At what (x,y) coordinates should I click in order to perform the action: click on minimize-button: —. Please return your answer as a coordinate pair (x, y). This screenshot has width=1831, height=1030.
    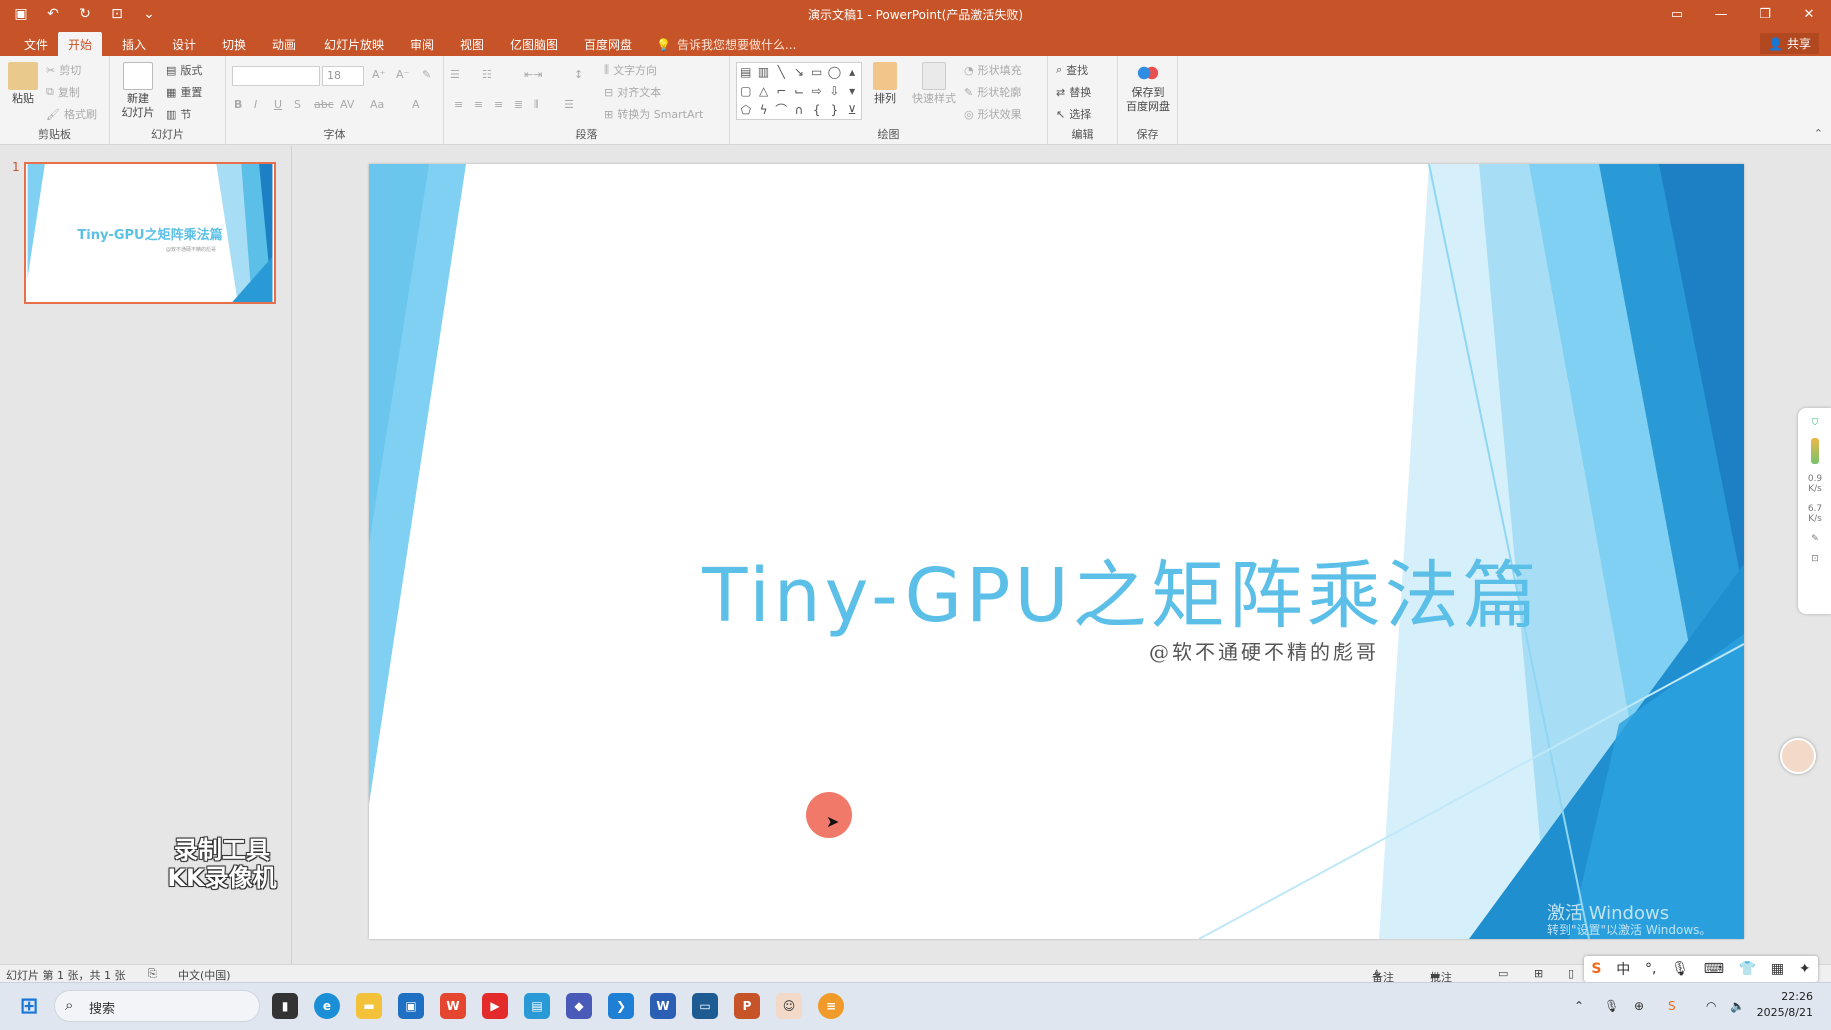
    Looking at the image, I should click on (1721, 14).